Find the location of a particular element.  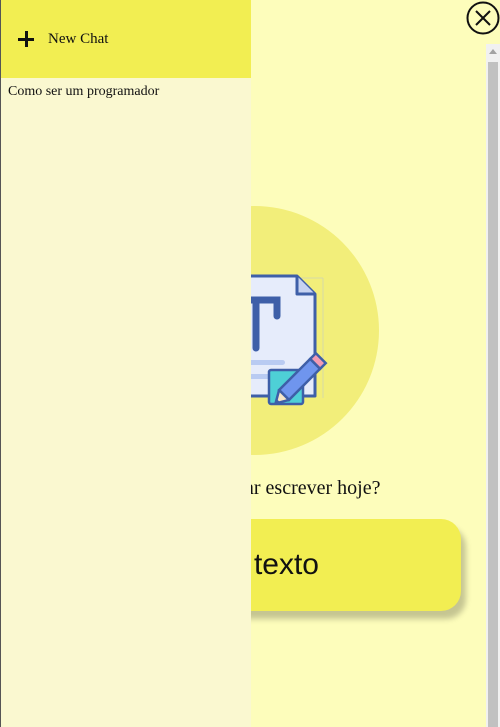

close-drawer-button is located at coordinates (483, 18).